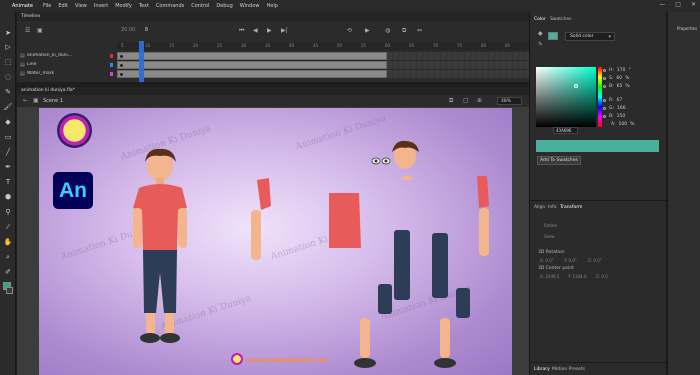 The width and height of the screenshot is (700, 375). I want to click on maximize-button: □, so click(678, 4).